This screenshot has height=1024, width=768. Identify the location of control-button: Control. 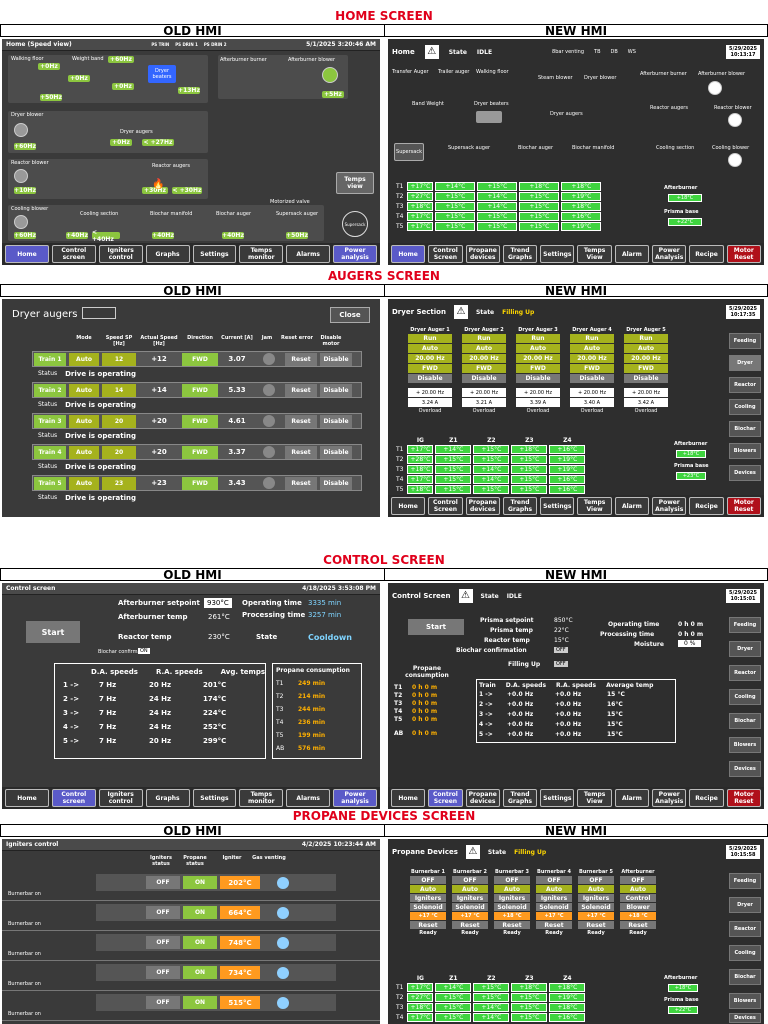
(638, 898).